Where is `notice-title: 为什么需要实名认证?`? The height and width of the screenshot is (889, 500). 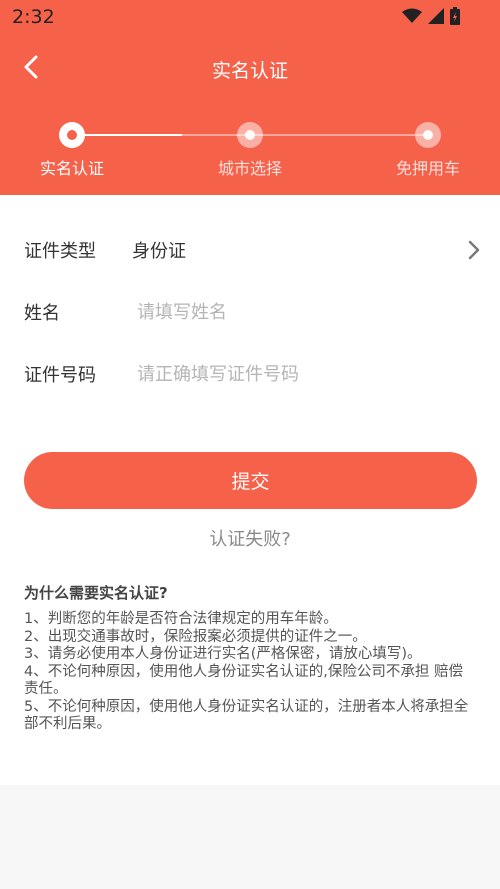
notice-title: 为什么需要实名认证? is located at coordinates (96, 593).